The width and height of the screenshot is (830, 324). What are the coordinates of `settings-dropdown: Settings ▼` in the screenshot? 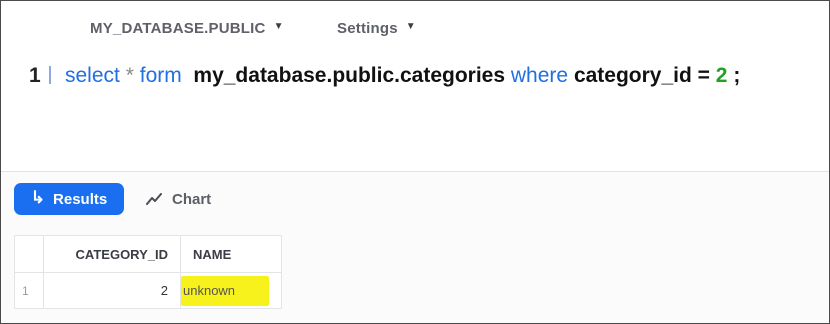 It's located at (376, 28).